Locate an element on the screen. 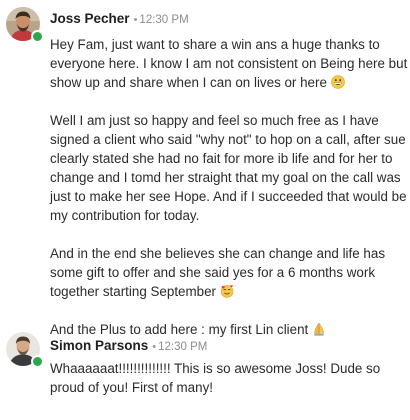  smiling-face-with-hearts-emoji-icon is located at coordinates (227, 291).